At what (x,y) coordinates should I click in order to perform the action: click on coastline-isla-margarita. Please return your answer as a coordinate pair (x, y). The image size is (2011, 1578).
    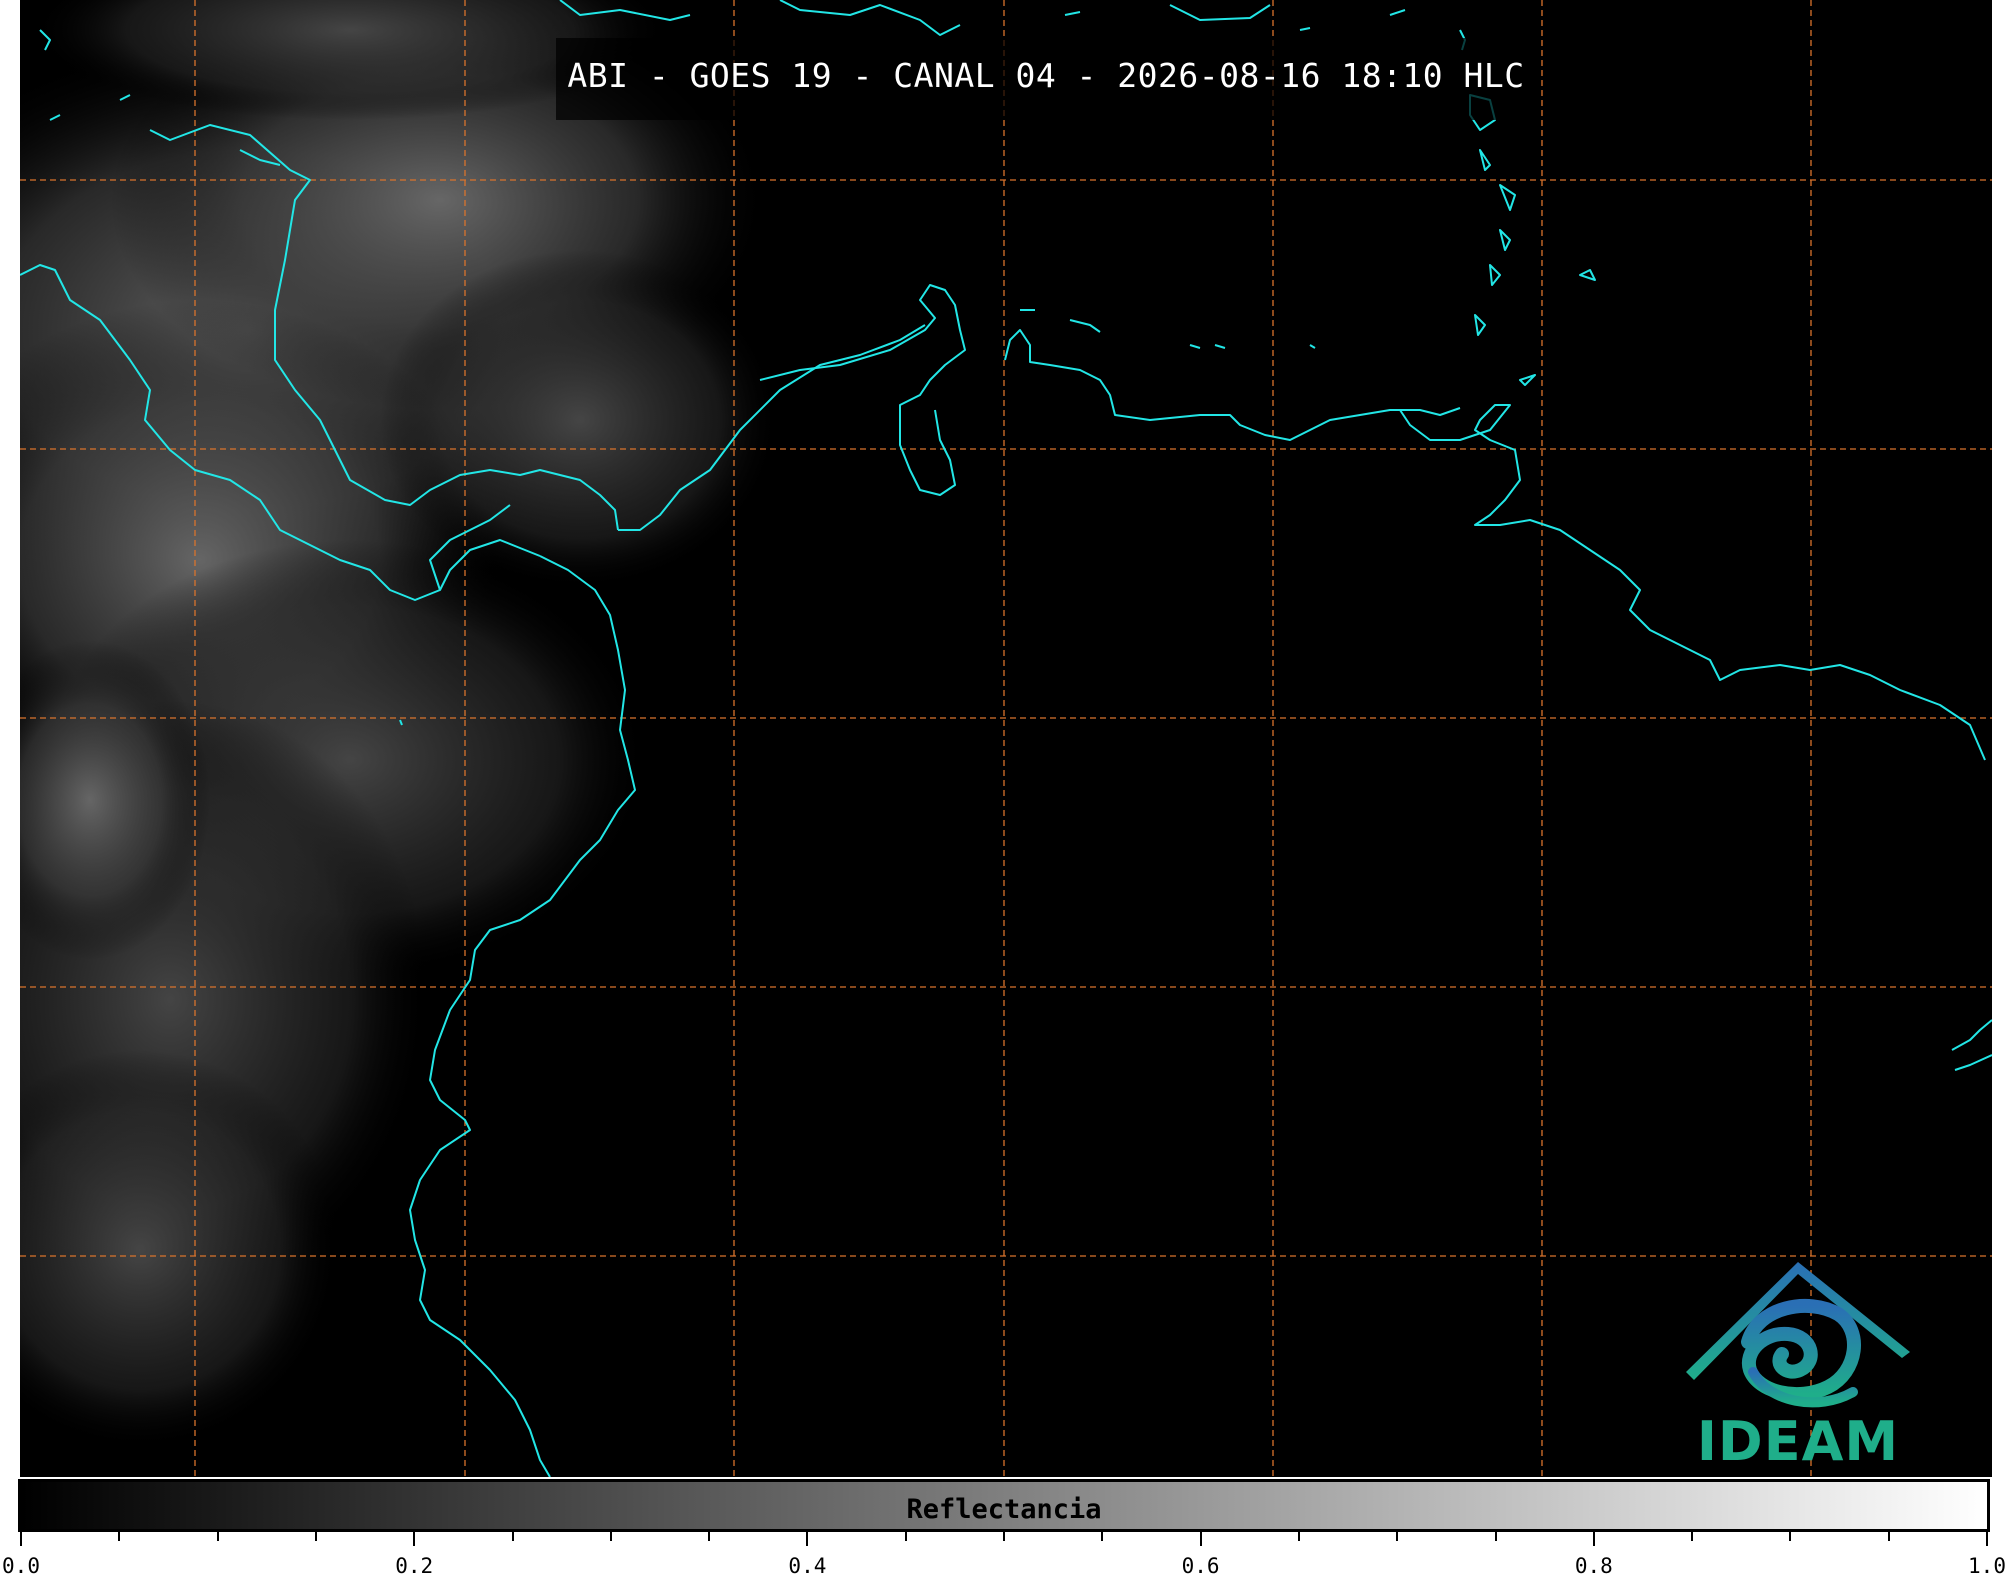
    Looking at the image, I should click on (1587, 275).